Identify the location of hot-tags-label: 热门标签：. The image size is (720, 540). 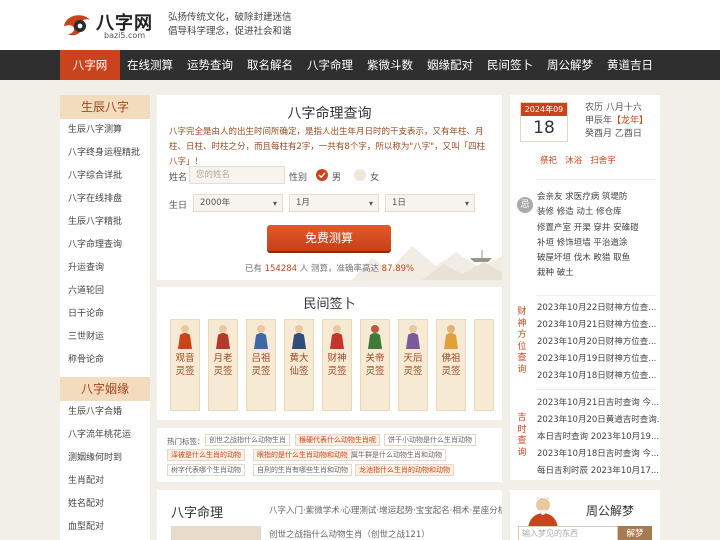
(186, 441).